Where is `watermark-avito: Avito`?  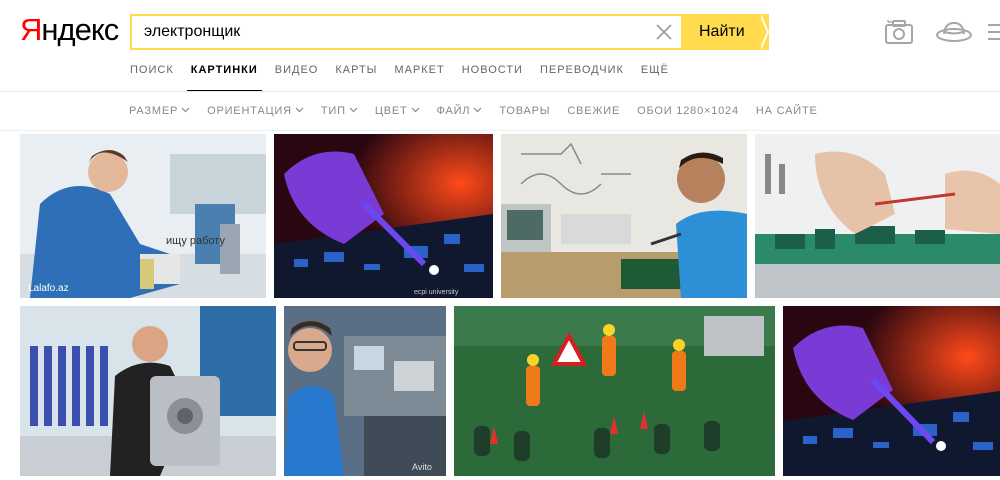
watermark-avito: Avito is located at coordinates (422, 467).